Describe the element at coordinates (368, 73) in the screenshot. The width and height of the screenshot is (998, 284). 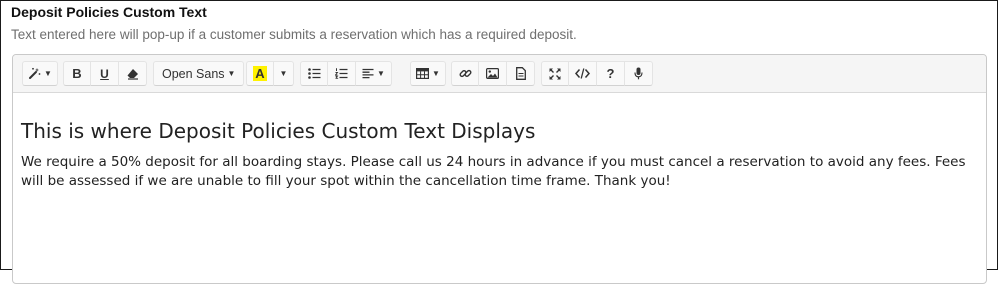
I see `align-left-icon` at that location.